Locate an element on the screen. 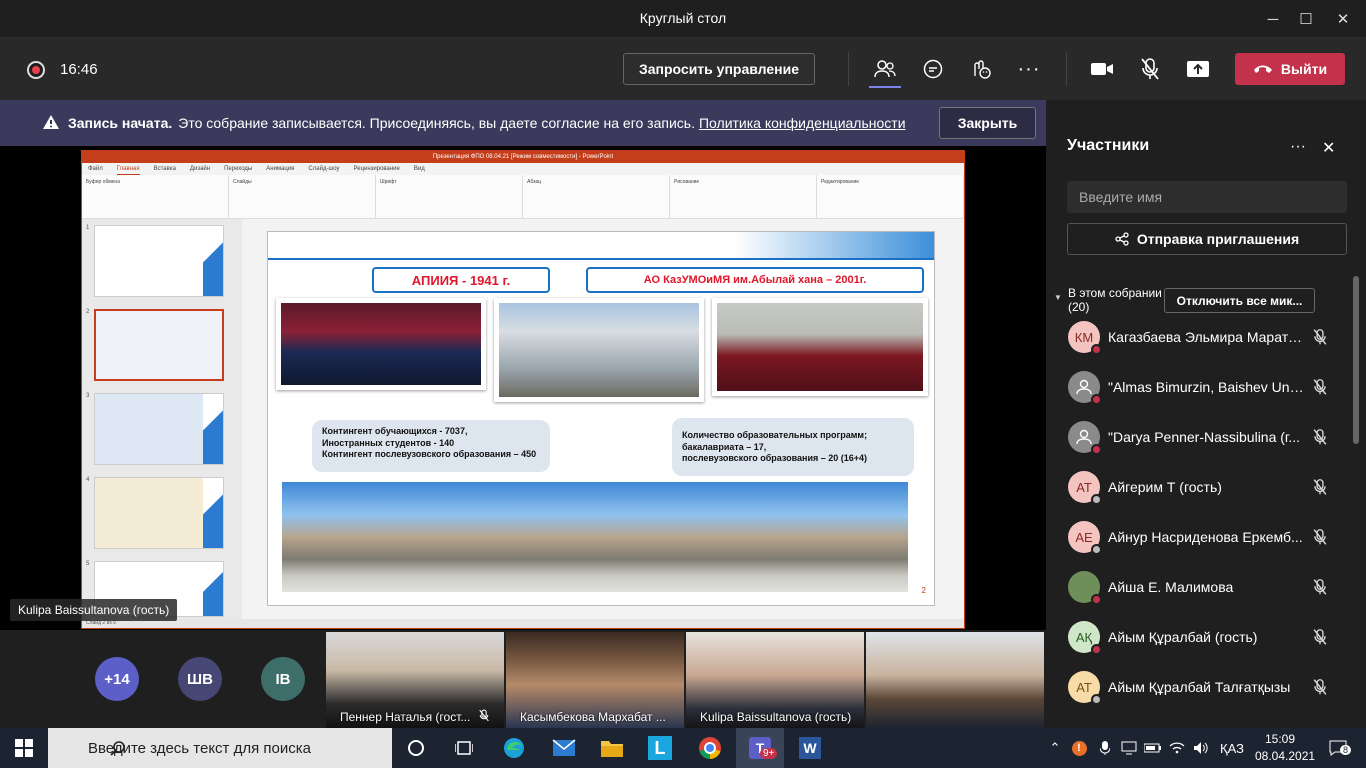 Image resolution: width=1366 pixels, height=768 pixels. participant-search-input: Введите имя is located at coordinates (1207, 197).